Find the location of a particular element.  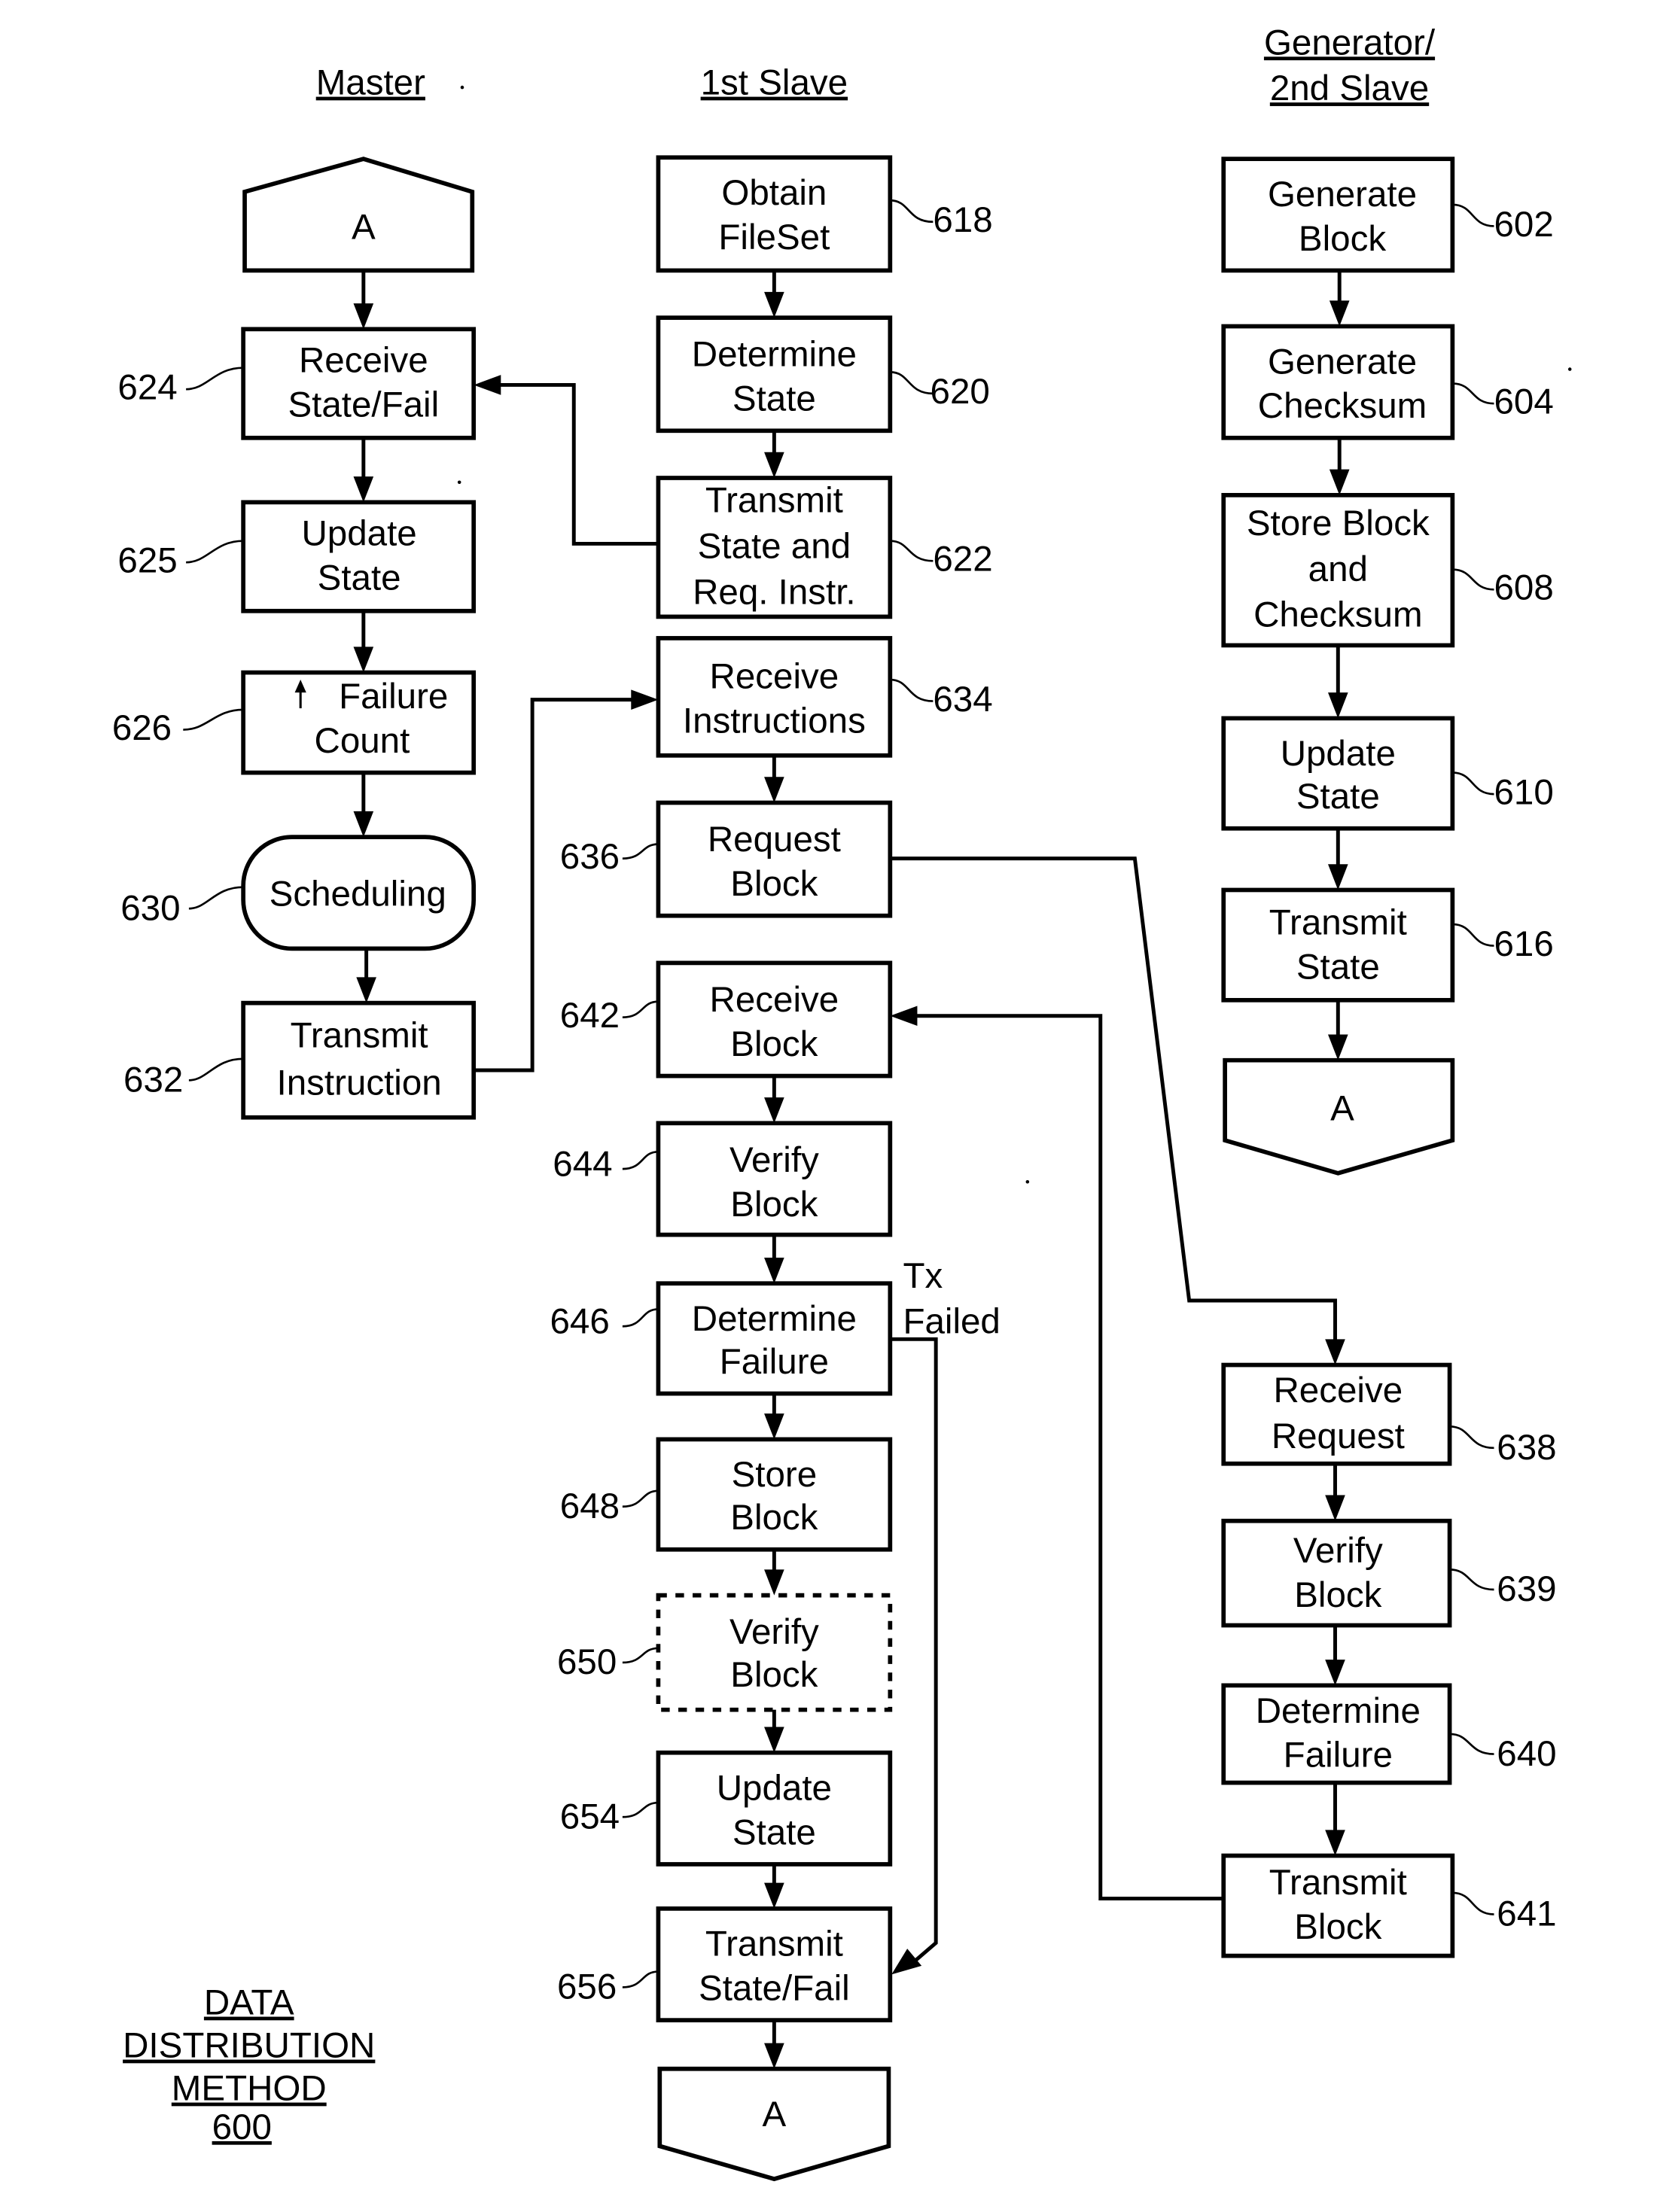

ref-number: 642 is located at coordinates (590, 1016).